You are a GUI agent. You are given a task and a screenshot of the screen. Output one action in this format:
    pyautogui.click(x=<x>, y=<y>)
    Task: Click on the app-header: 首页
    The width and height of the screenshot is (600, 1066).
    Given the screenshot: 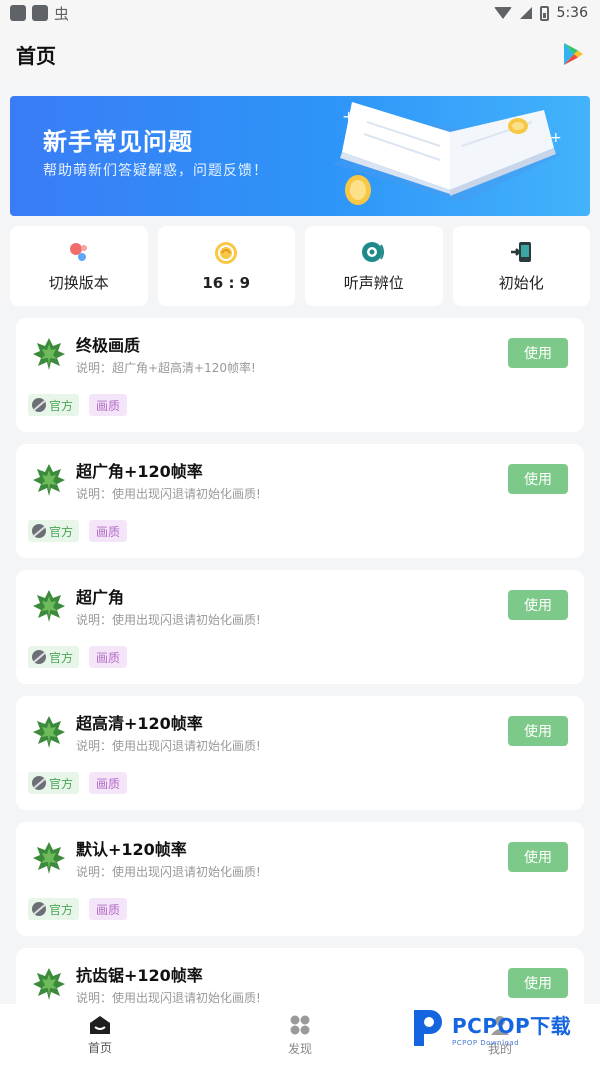 What is the action you would take?
    pyautogui.click(x=300, y=54)
    